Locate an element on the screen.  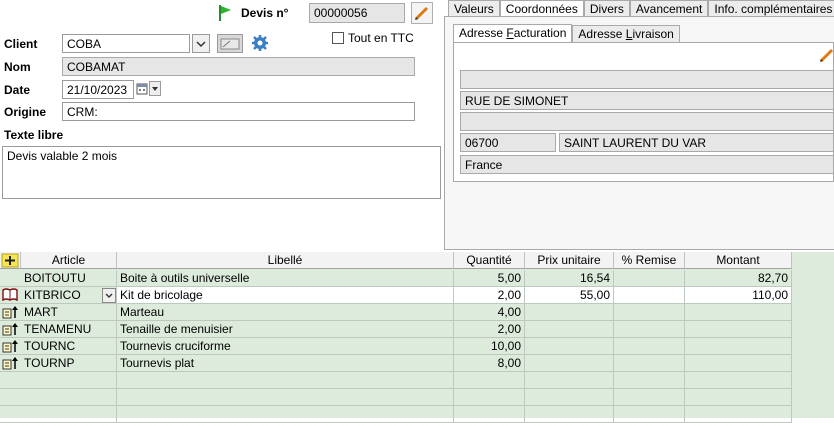
date-dropdown-button is located at coordinates (155, 88).